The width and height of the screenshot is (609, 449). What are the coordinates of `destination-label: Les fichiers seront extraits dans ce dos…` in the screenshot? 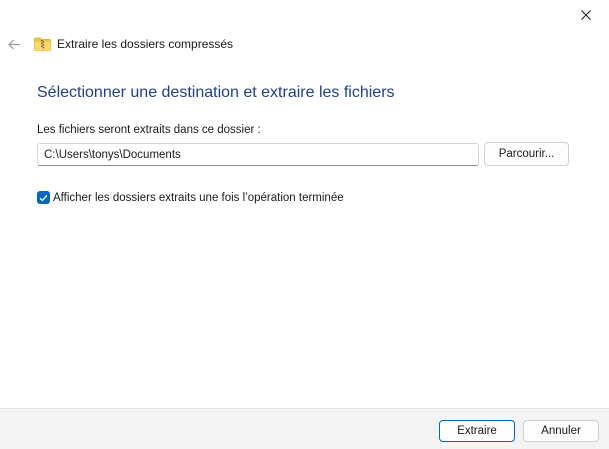 It's located at (149, 130).